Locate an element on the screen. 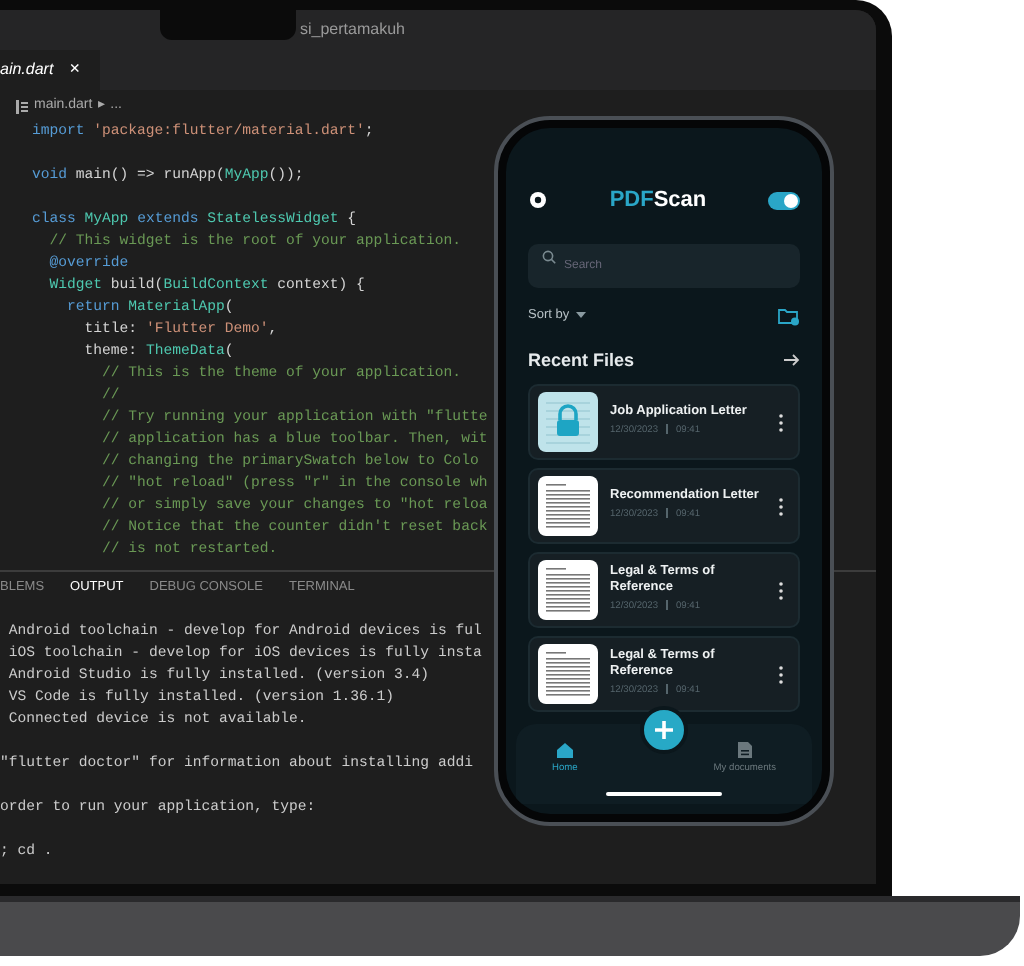 This screenshot has width=1024, height=966. locked-file-thumbnail is located at coordinates (568, 422).